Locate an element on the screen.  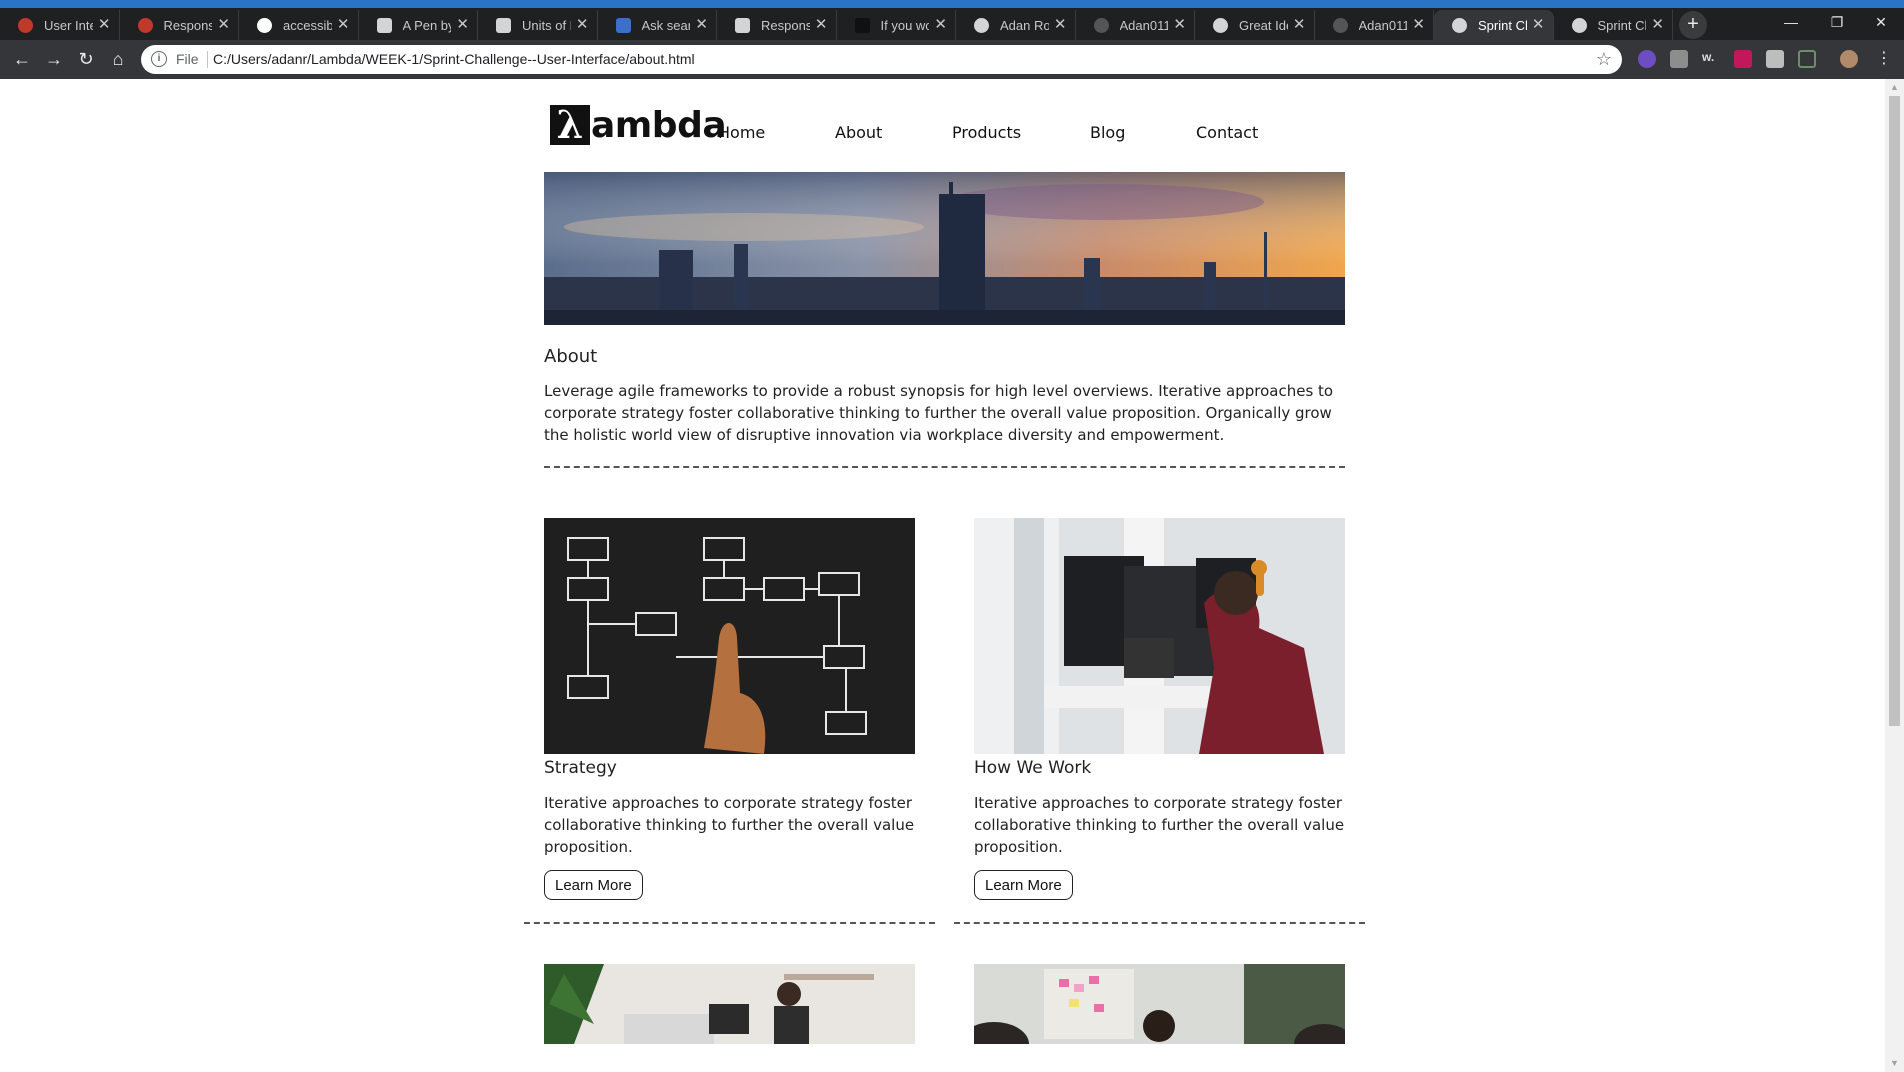
tab: Sprint Cha✕ is located at coordinates (1613, 25).